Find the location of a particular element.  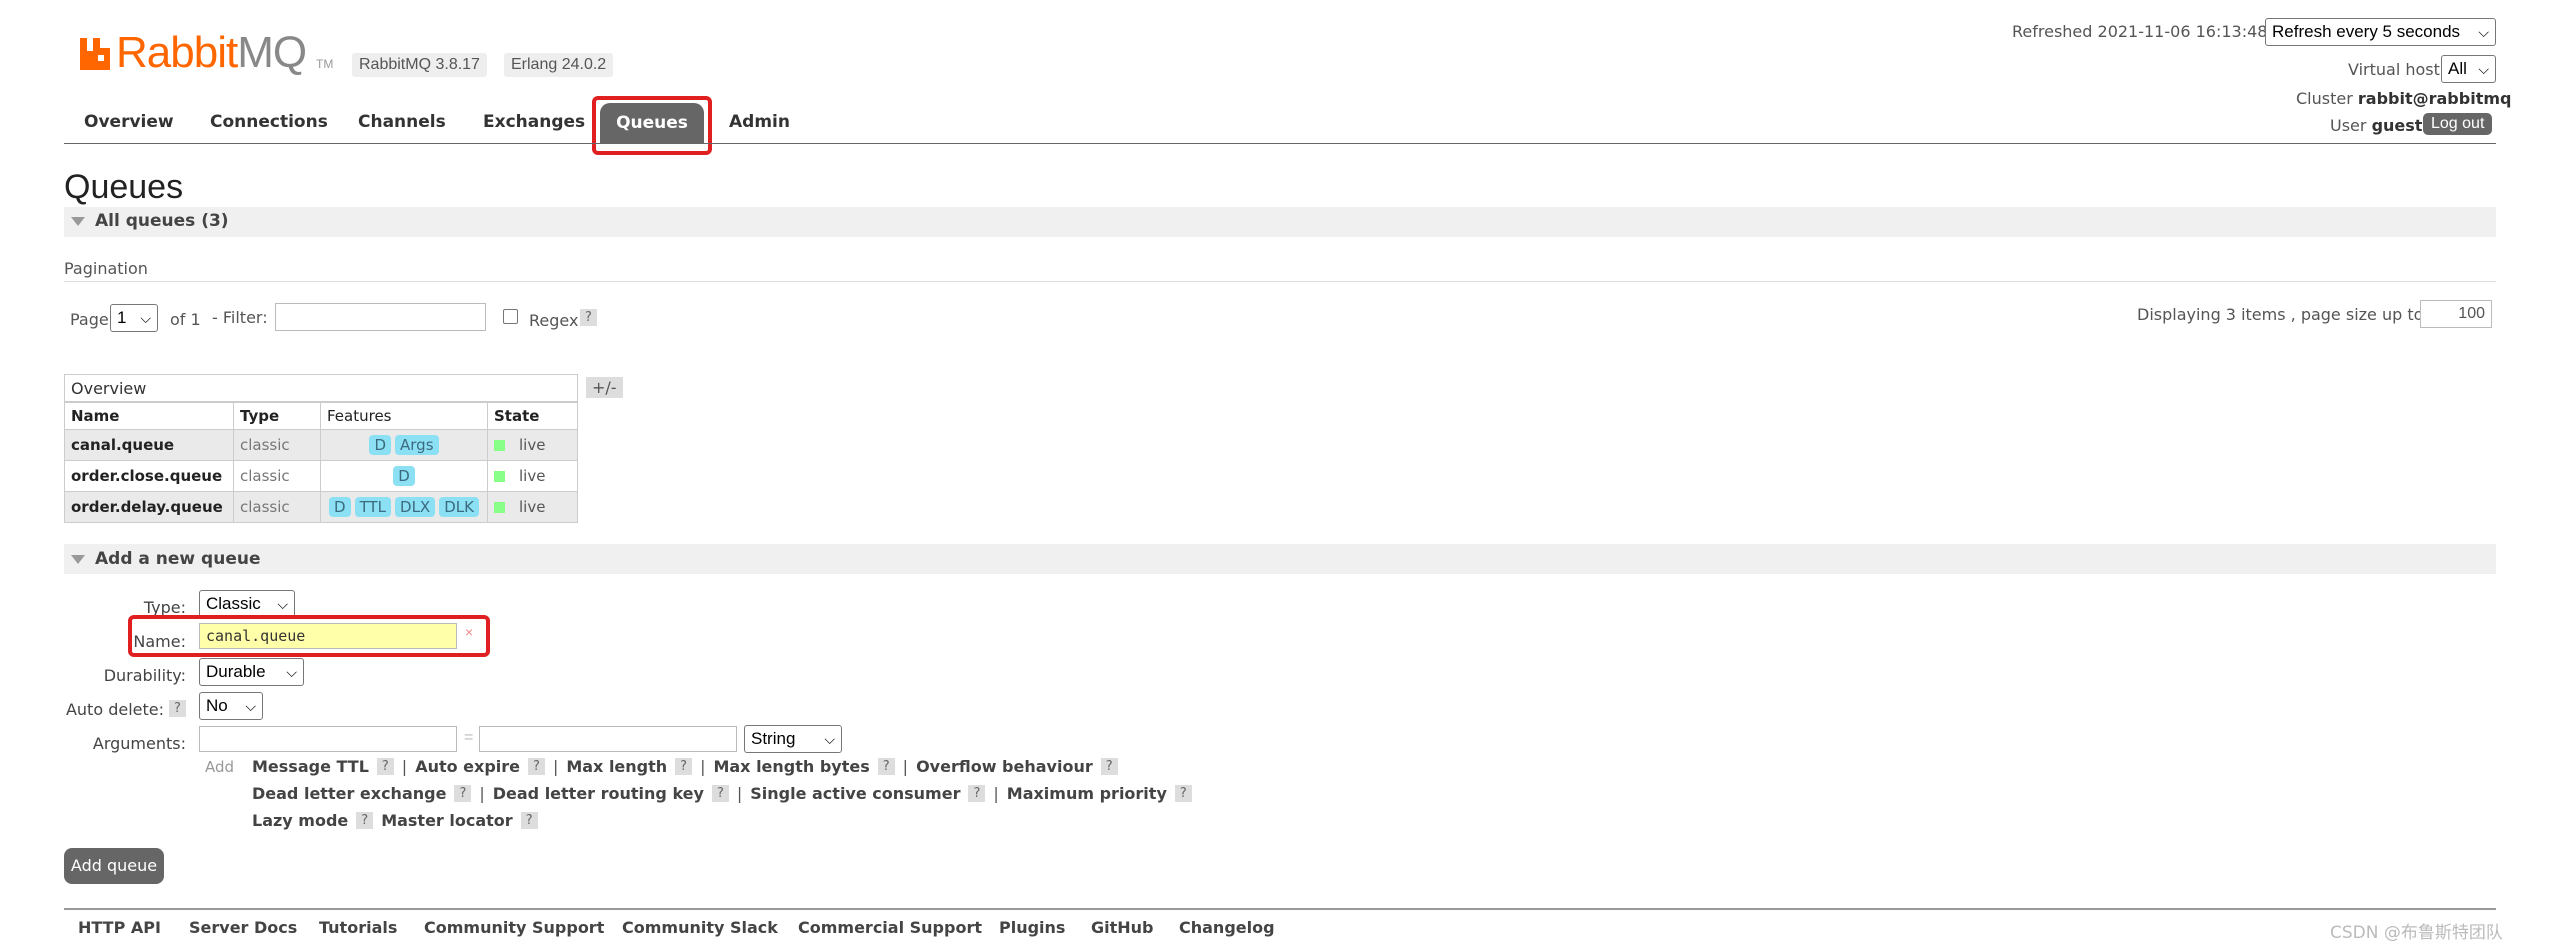

single-active-consumer-help-icon: ? is located at coordinates (977, 793).